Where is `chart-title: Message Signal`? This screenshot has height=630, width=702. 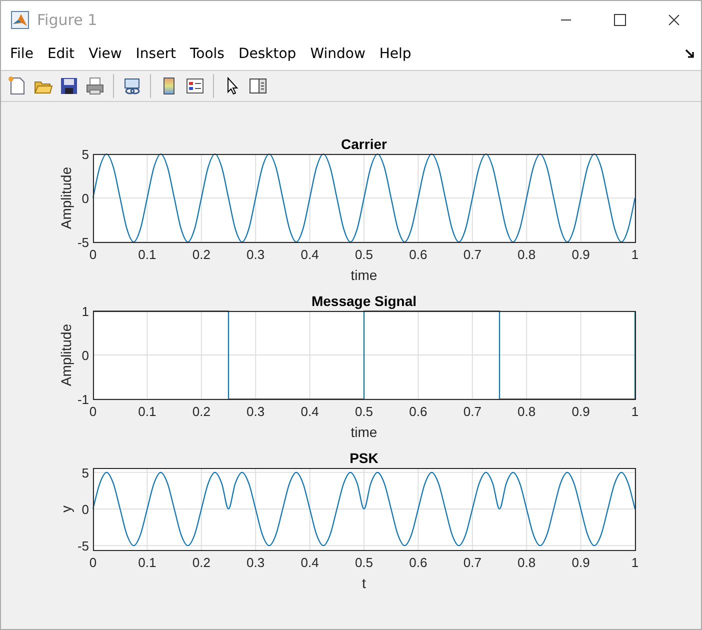 chart-title: Message Signal is located at coordinates (364, 301).